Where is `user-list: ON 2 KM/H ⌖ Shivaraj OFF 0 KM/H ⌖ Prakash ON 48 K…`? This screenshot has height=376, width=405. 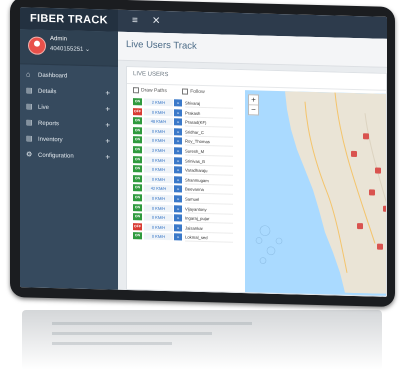 user-list: ON 2 KM/H ⌖ Shivaraj OFF 0 KM/H ⌖ Prakash ON 48 K… is located at coordinates (185, 170).